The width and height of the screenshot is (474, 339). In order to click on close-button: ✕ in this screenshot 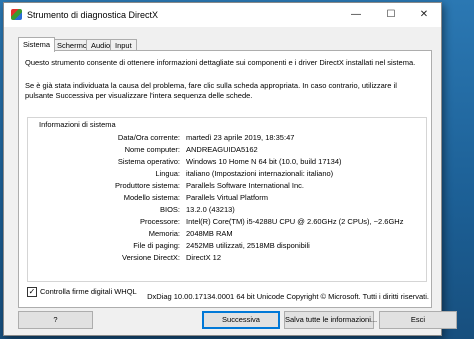, I will do `click(424, 15)`.